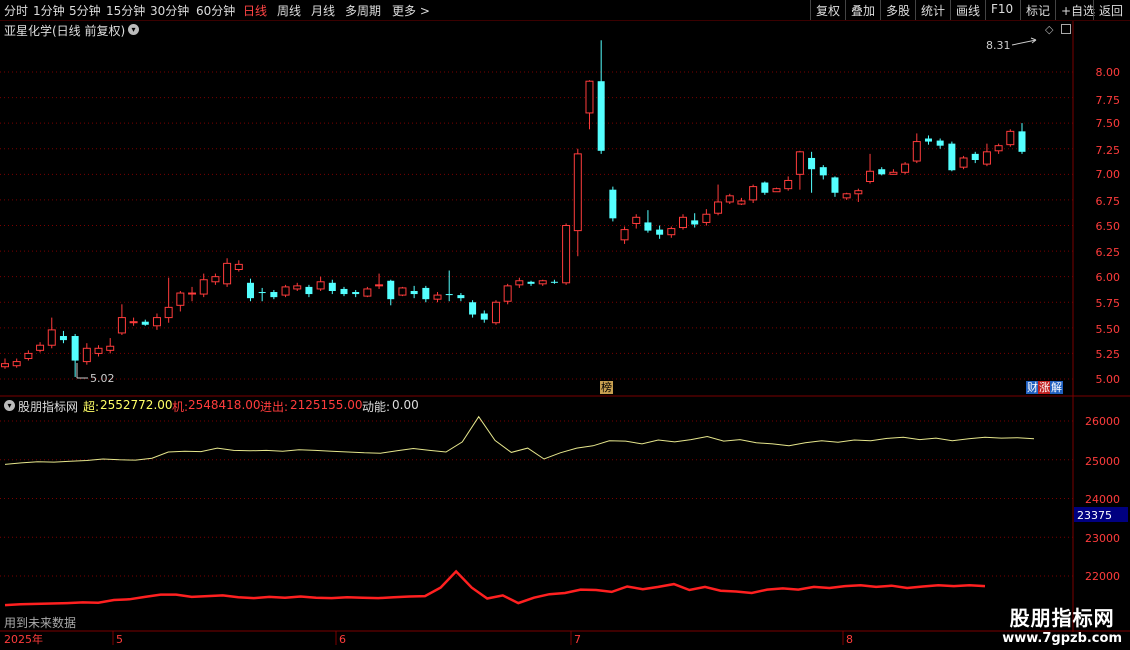  I want to click on indicator-settings-icon: ▾, so click(9, 405).